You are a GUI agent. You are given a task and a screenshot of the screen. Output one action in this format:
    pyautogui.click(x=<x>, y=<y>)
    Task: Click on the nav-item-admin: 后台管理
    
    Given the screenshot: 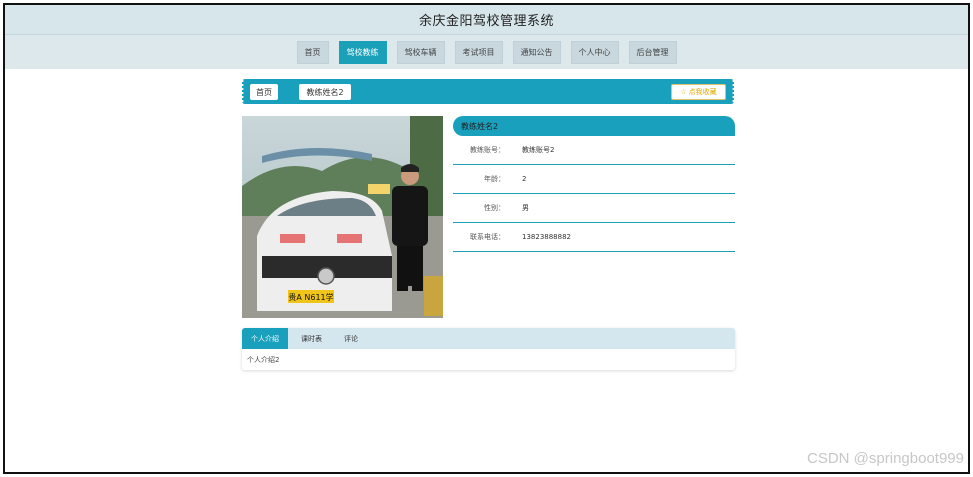 What is the action you would take?
    pyautogui.click(x=652, y=52)
    